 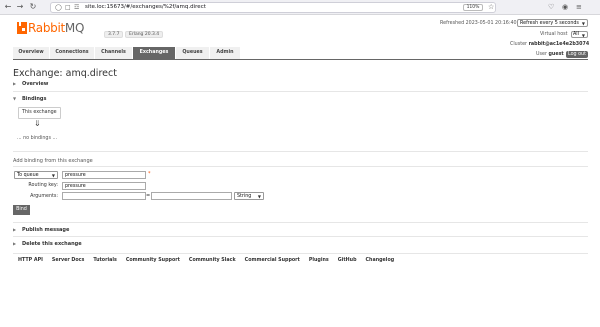 I want to click on reload-icon: ↻, so click(x=33, y=7).